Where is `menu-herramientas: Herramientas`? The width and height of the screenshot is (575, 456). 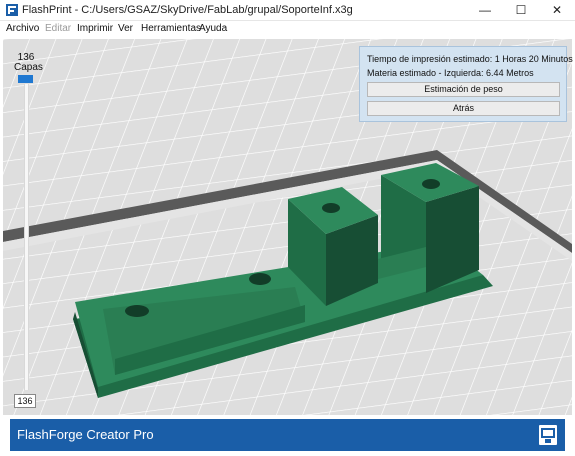
menu-herramientas: Herramientas is located at coordinates (171, 28).